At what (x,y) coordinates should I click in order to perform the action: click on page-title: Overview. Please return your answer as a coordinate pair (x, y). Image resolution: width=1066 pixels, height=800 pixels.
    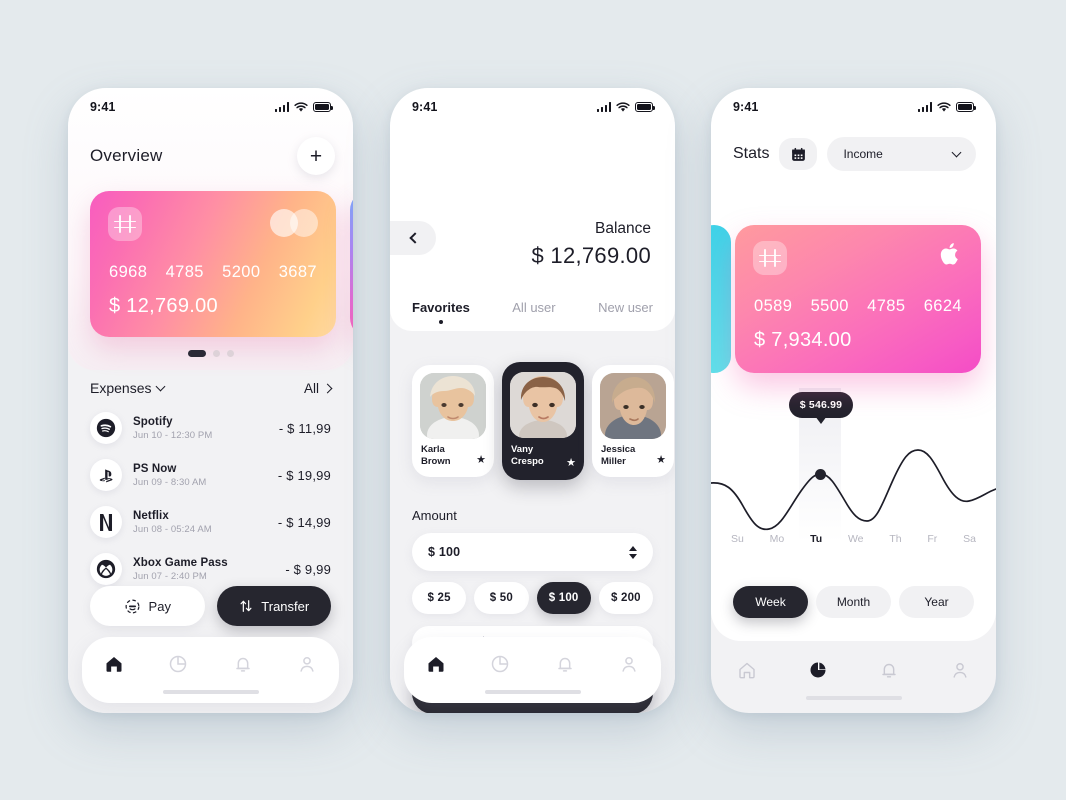
    Looking at the image, I should click on (126, 155).